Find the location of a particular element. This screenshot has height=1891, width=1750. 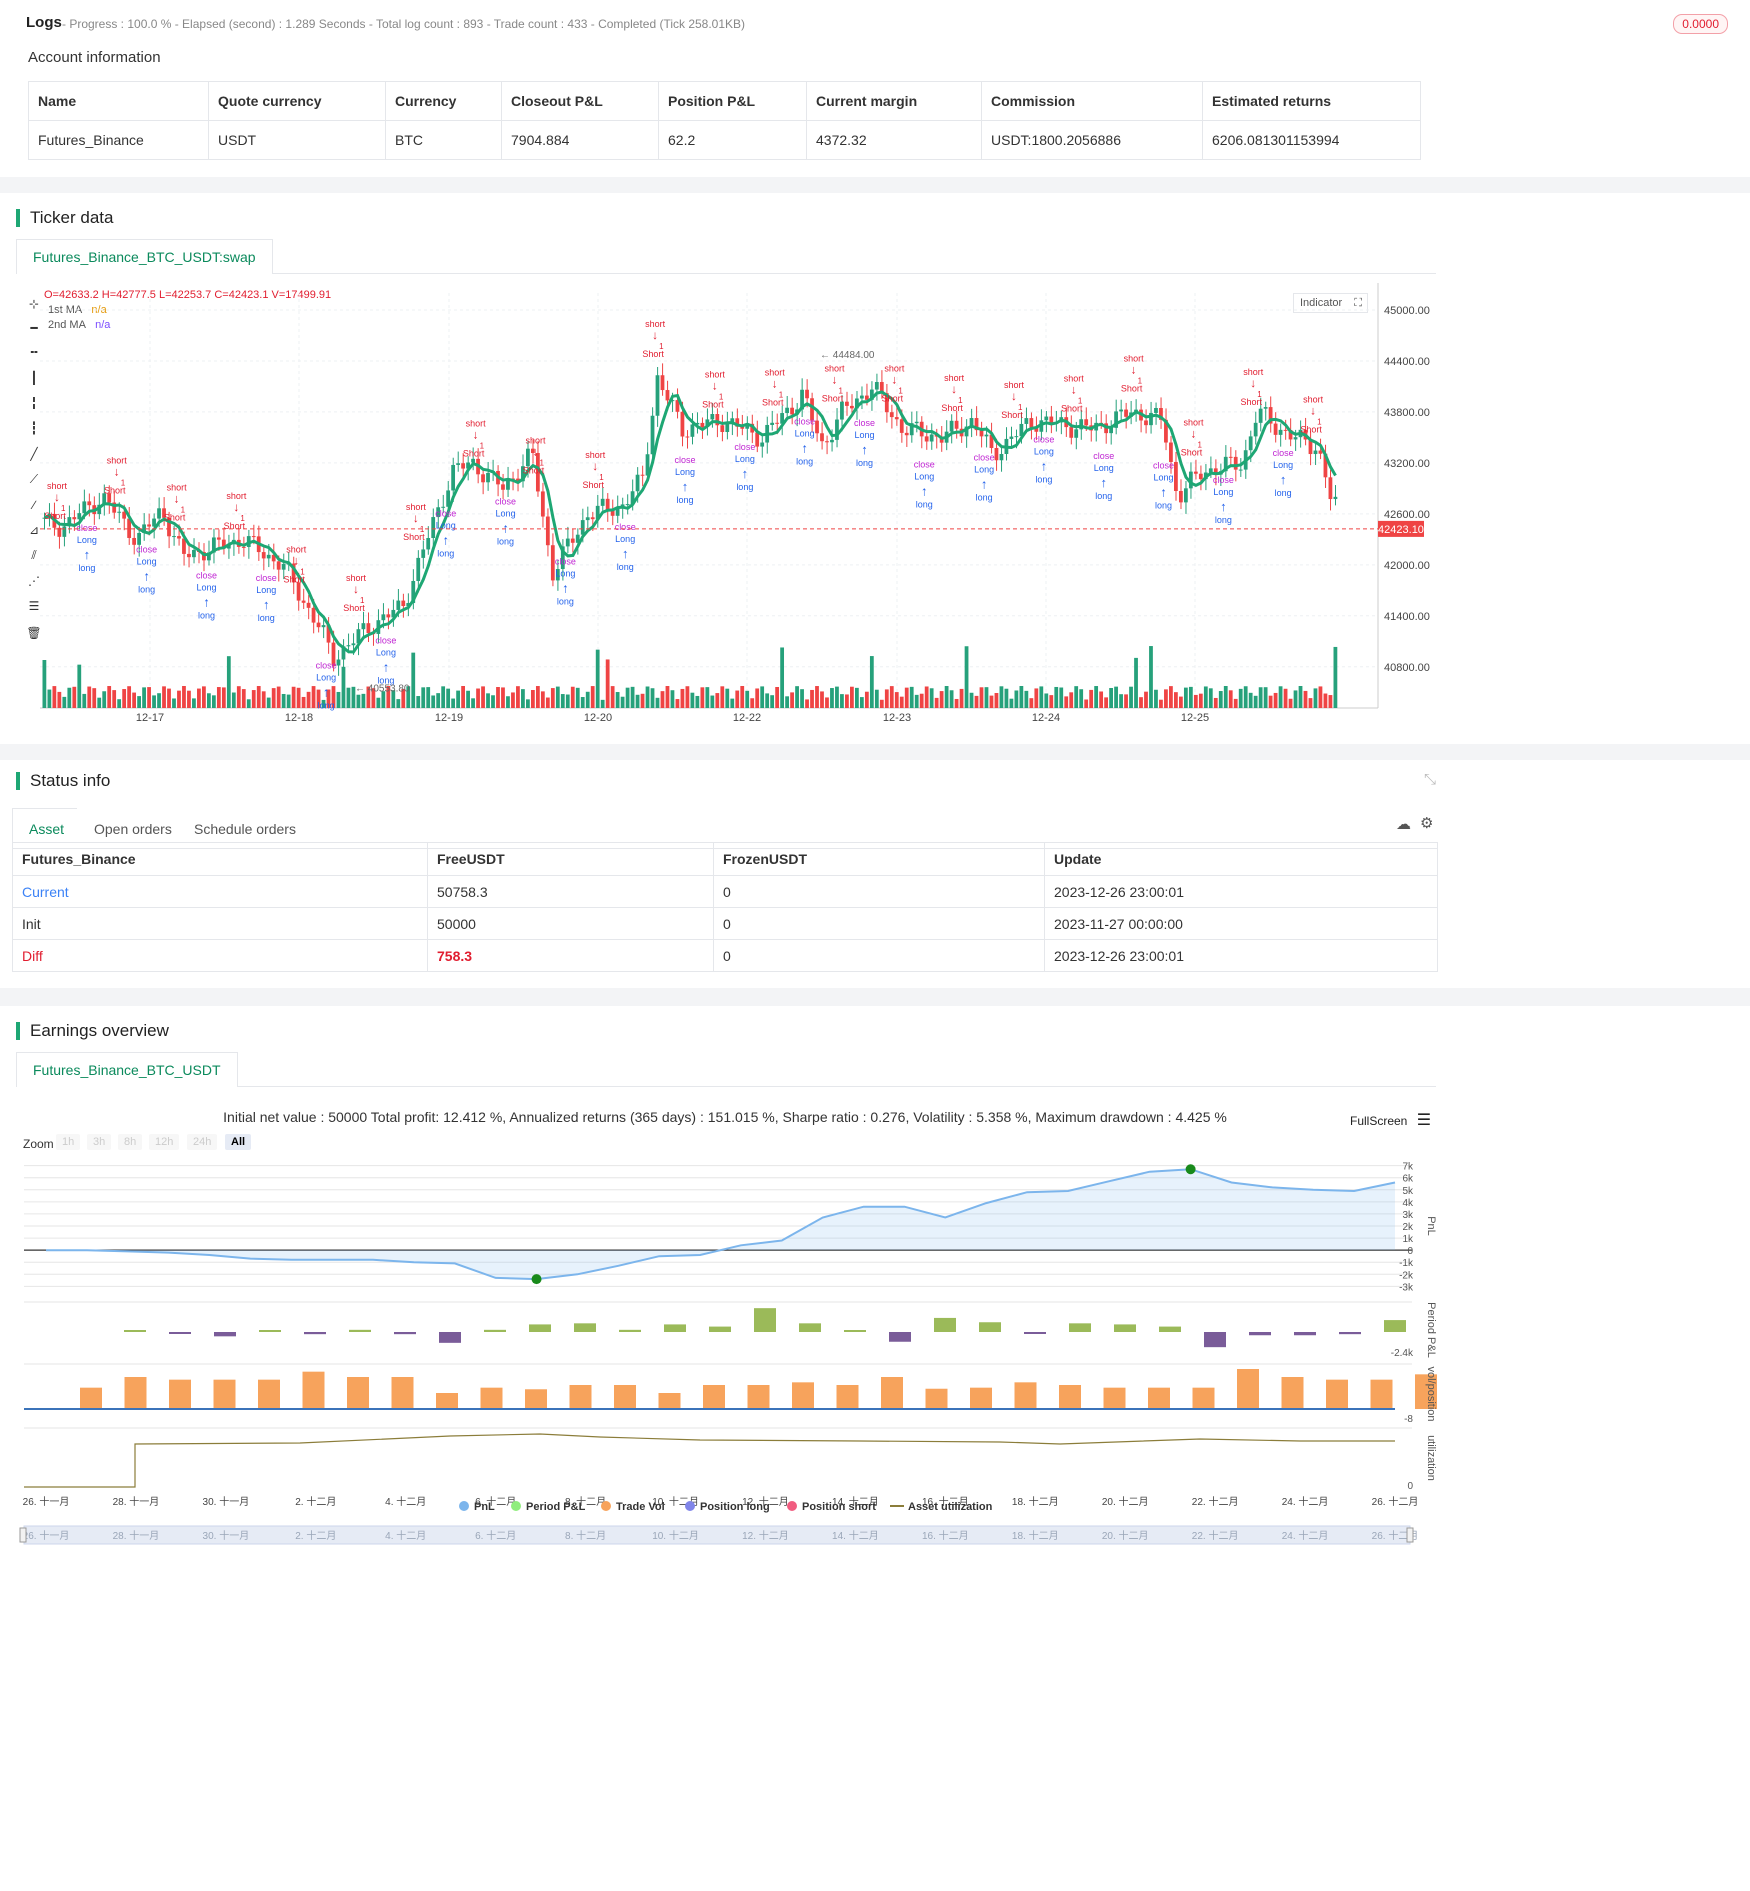

col-quote: Quote currency is located at coordinates (297, 101).